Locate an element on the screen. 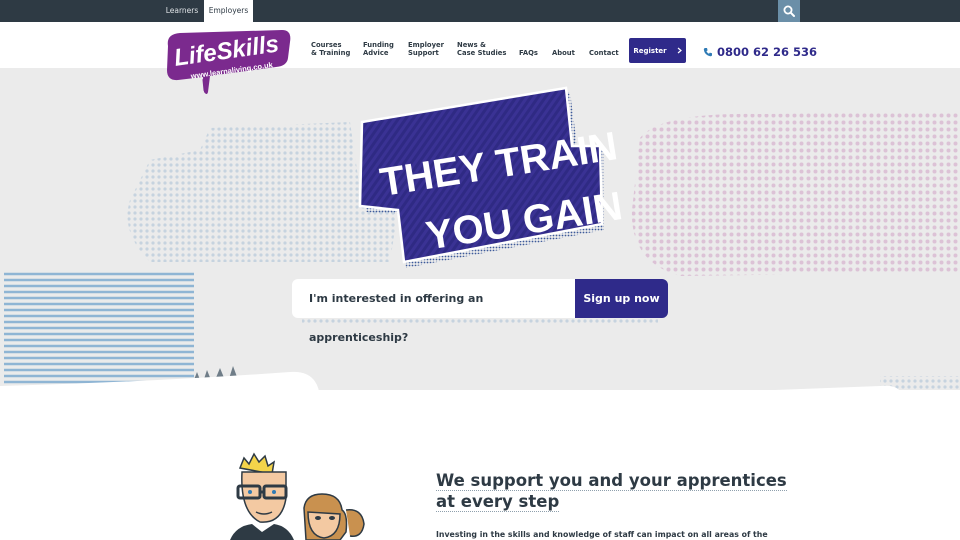 This screenshot has height=540, width=960. nav-label: Courses is located at coordinates (326, 45).